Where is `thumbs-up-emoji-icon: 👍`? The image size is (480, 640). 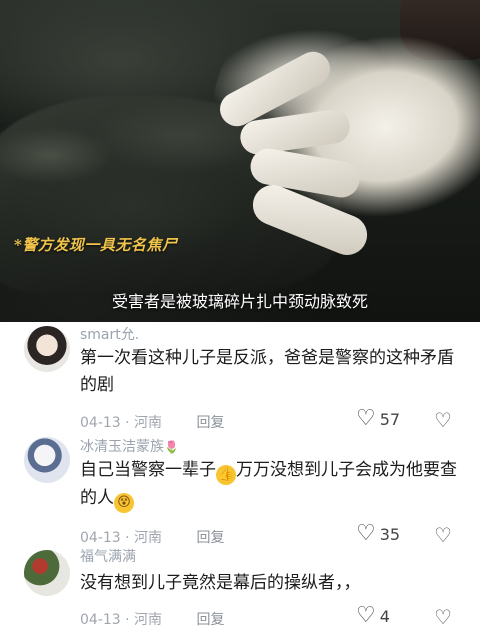 thumbs-up-emoji-icon: 👍 is located at coordinates (226, 475).